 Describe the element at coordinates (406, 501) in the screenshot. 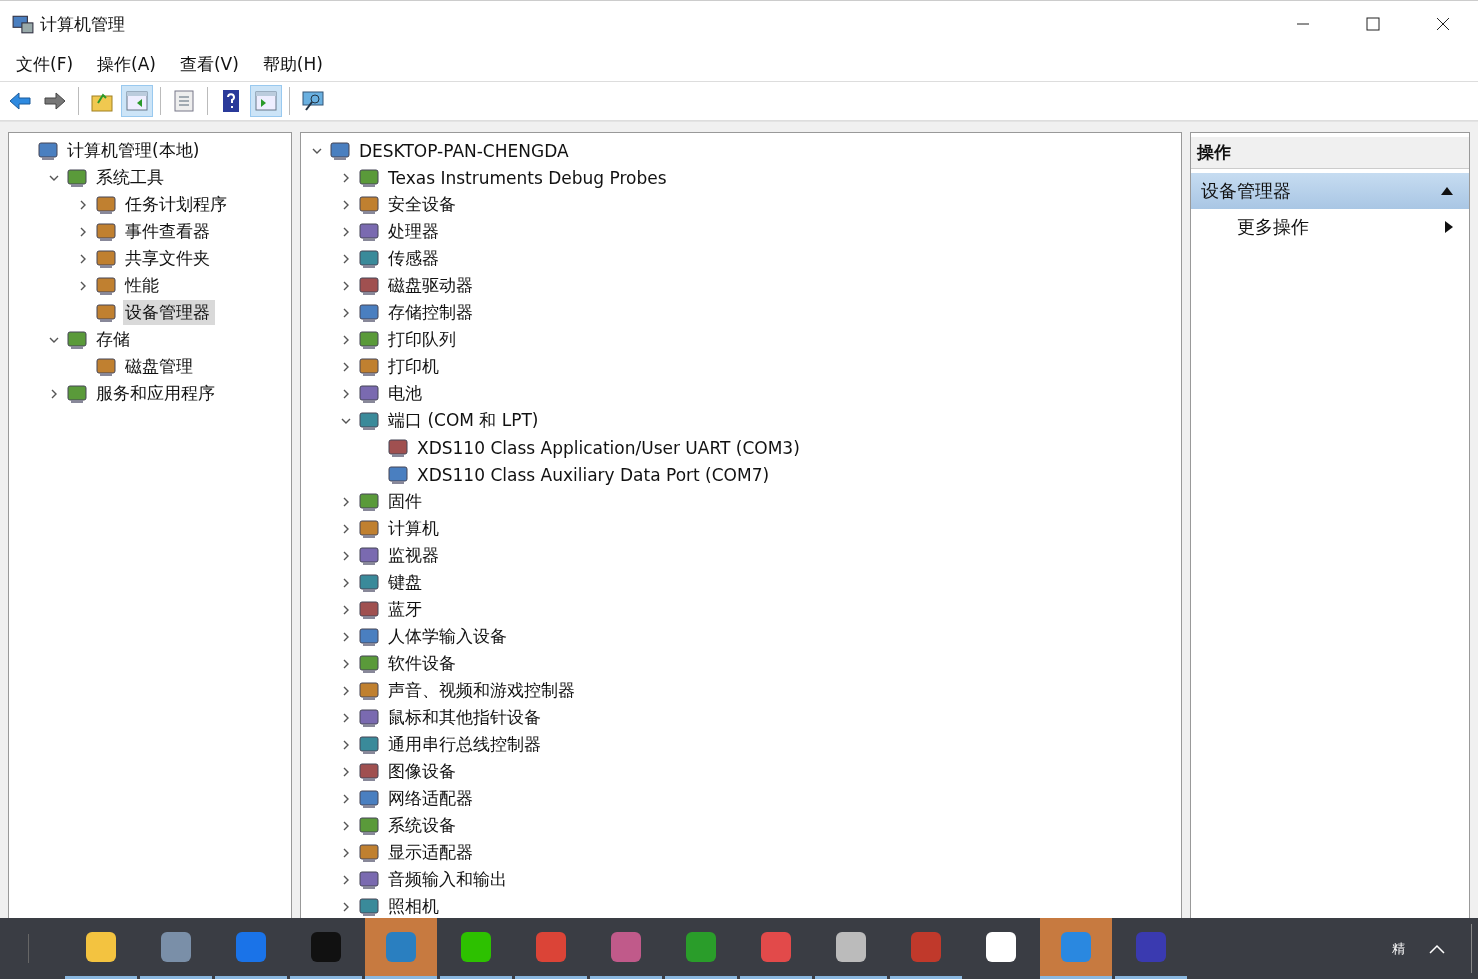

I see `tree-item: 固件` at that location.